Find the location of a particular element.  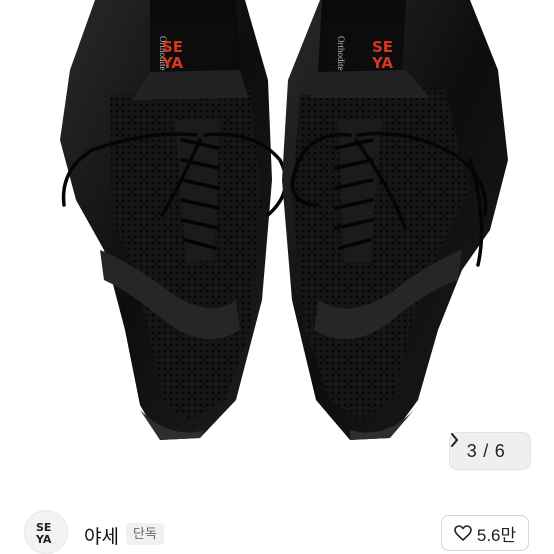

svg-text: Orthodite is located at coordinates (341, 53).